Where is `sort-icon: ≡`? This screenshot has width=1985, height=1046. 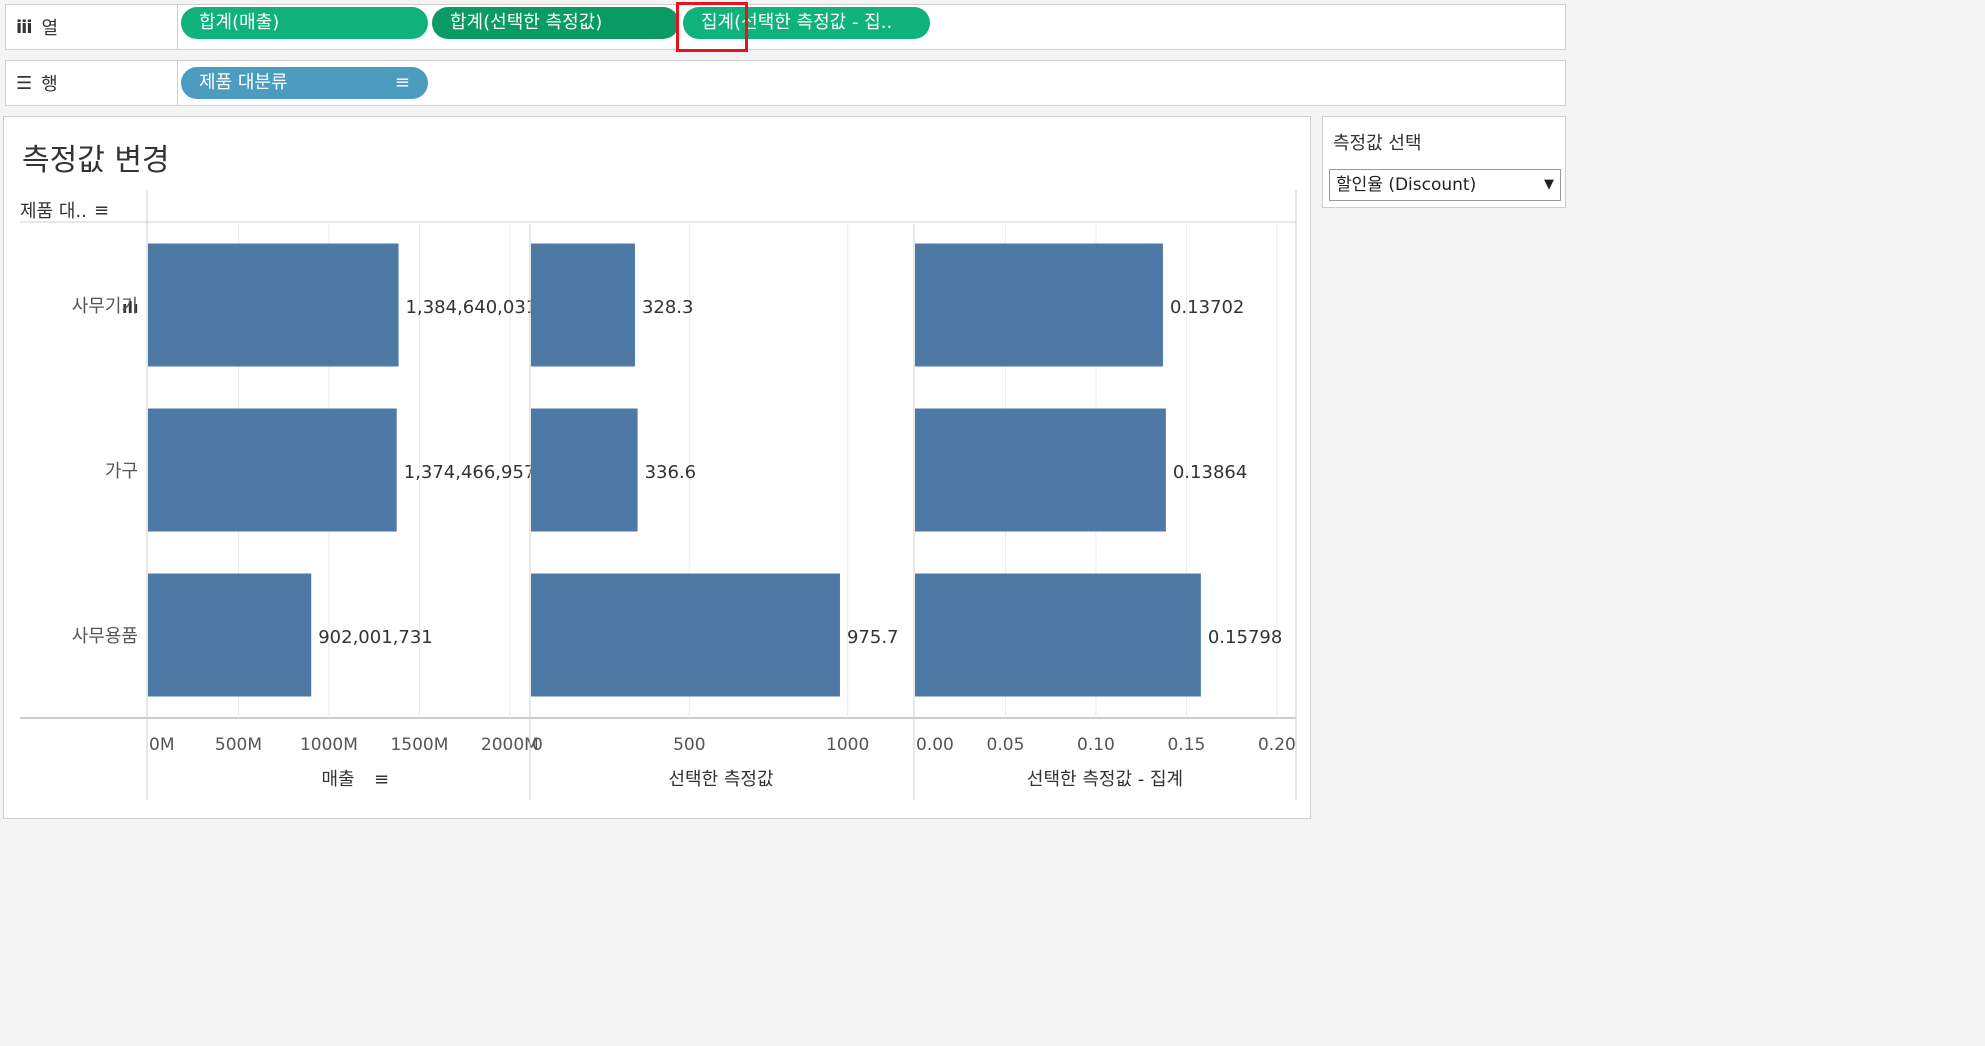 sort-icon: ≡ is located at coordinates (402, 82).